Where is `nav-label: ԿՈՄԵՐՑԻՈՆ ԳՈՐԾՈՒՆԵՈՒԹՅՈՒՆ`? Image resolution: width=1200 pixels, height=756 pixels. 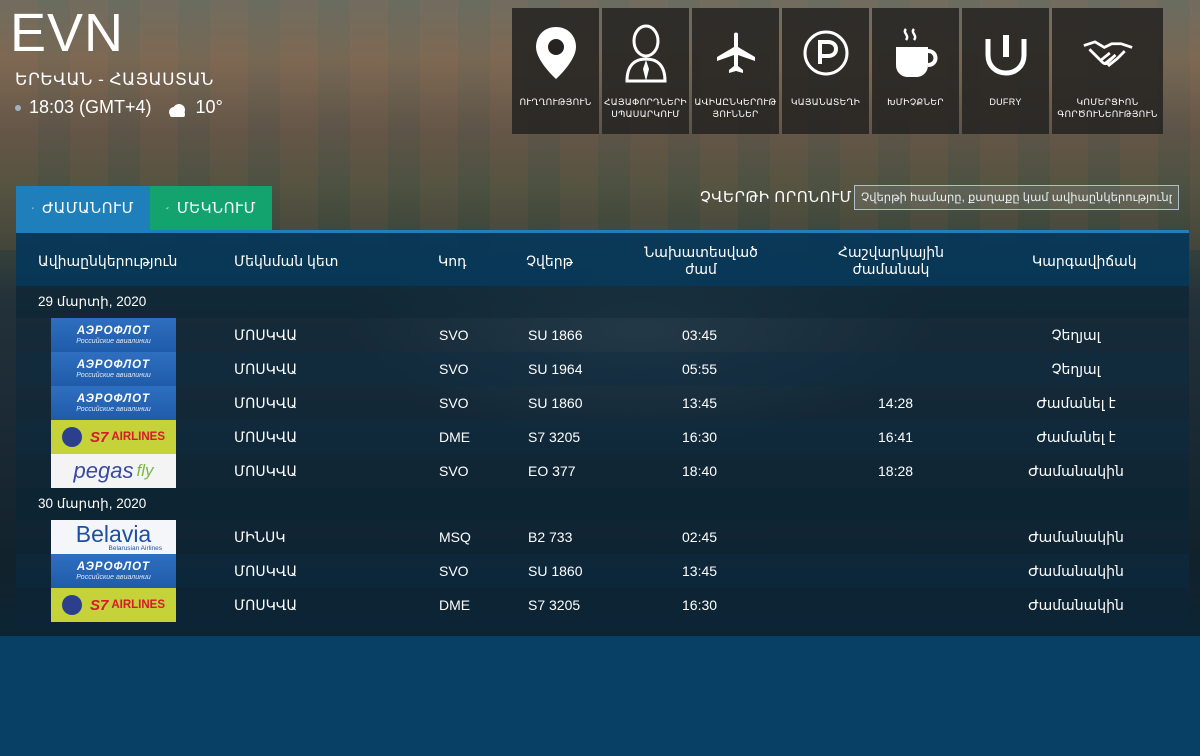 nav-label: ԿՈՄԵՐՑԻՈՆ ԳՈՐԾՈՒՆԵՈՒԹՅՈՒՆ is located at coordinates (1107, 108).